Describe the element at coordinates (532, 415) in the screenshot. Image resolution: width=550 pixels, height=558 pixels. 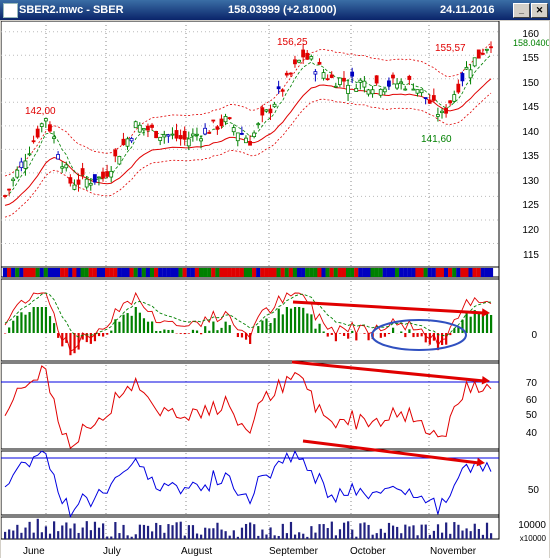
I see `rsi-tick-50: 50` at that location.